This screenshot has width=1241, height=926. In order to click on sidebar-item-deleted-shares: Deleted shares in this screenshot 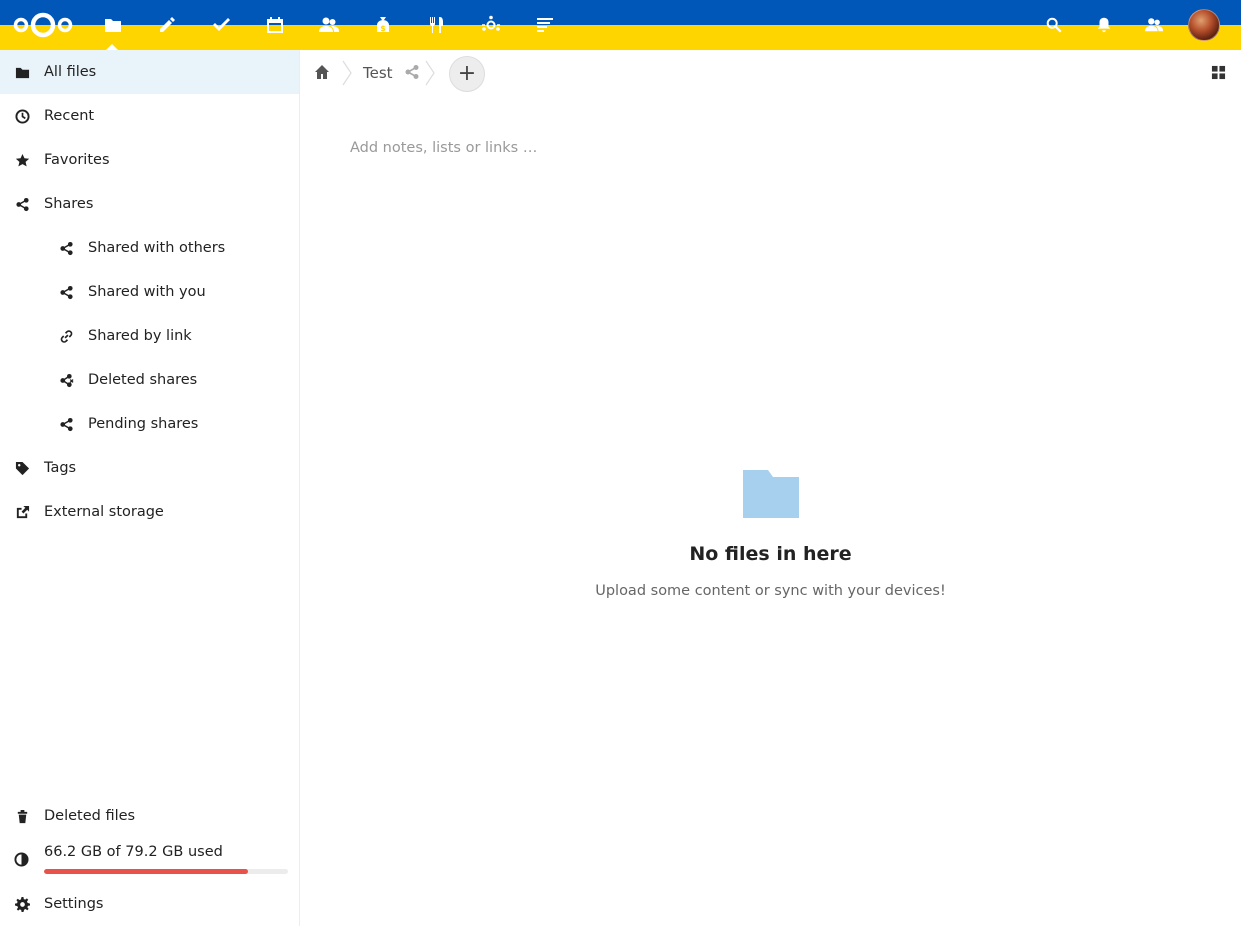, I will do `click(149, 380)`.